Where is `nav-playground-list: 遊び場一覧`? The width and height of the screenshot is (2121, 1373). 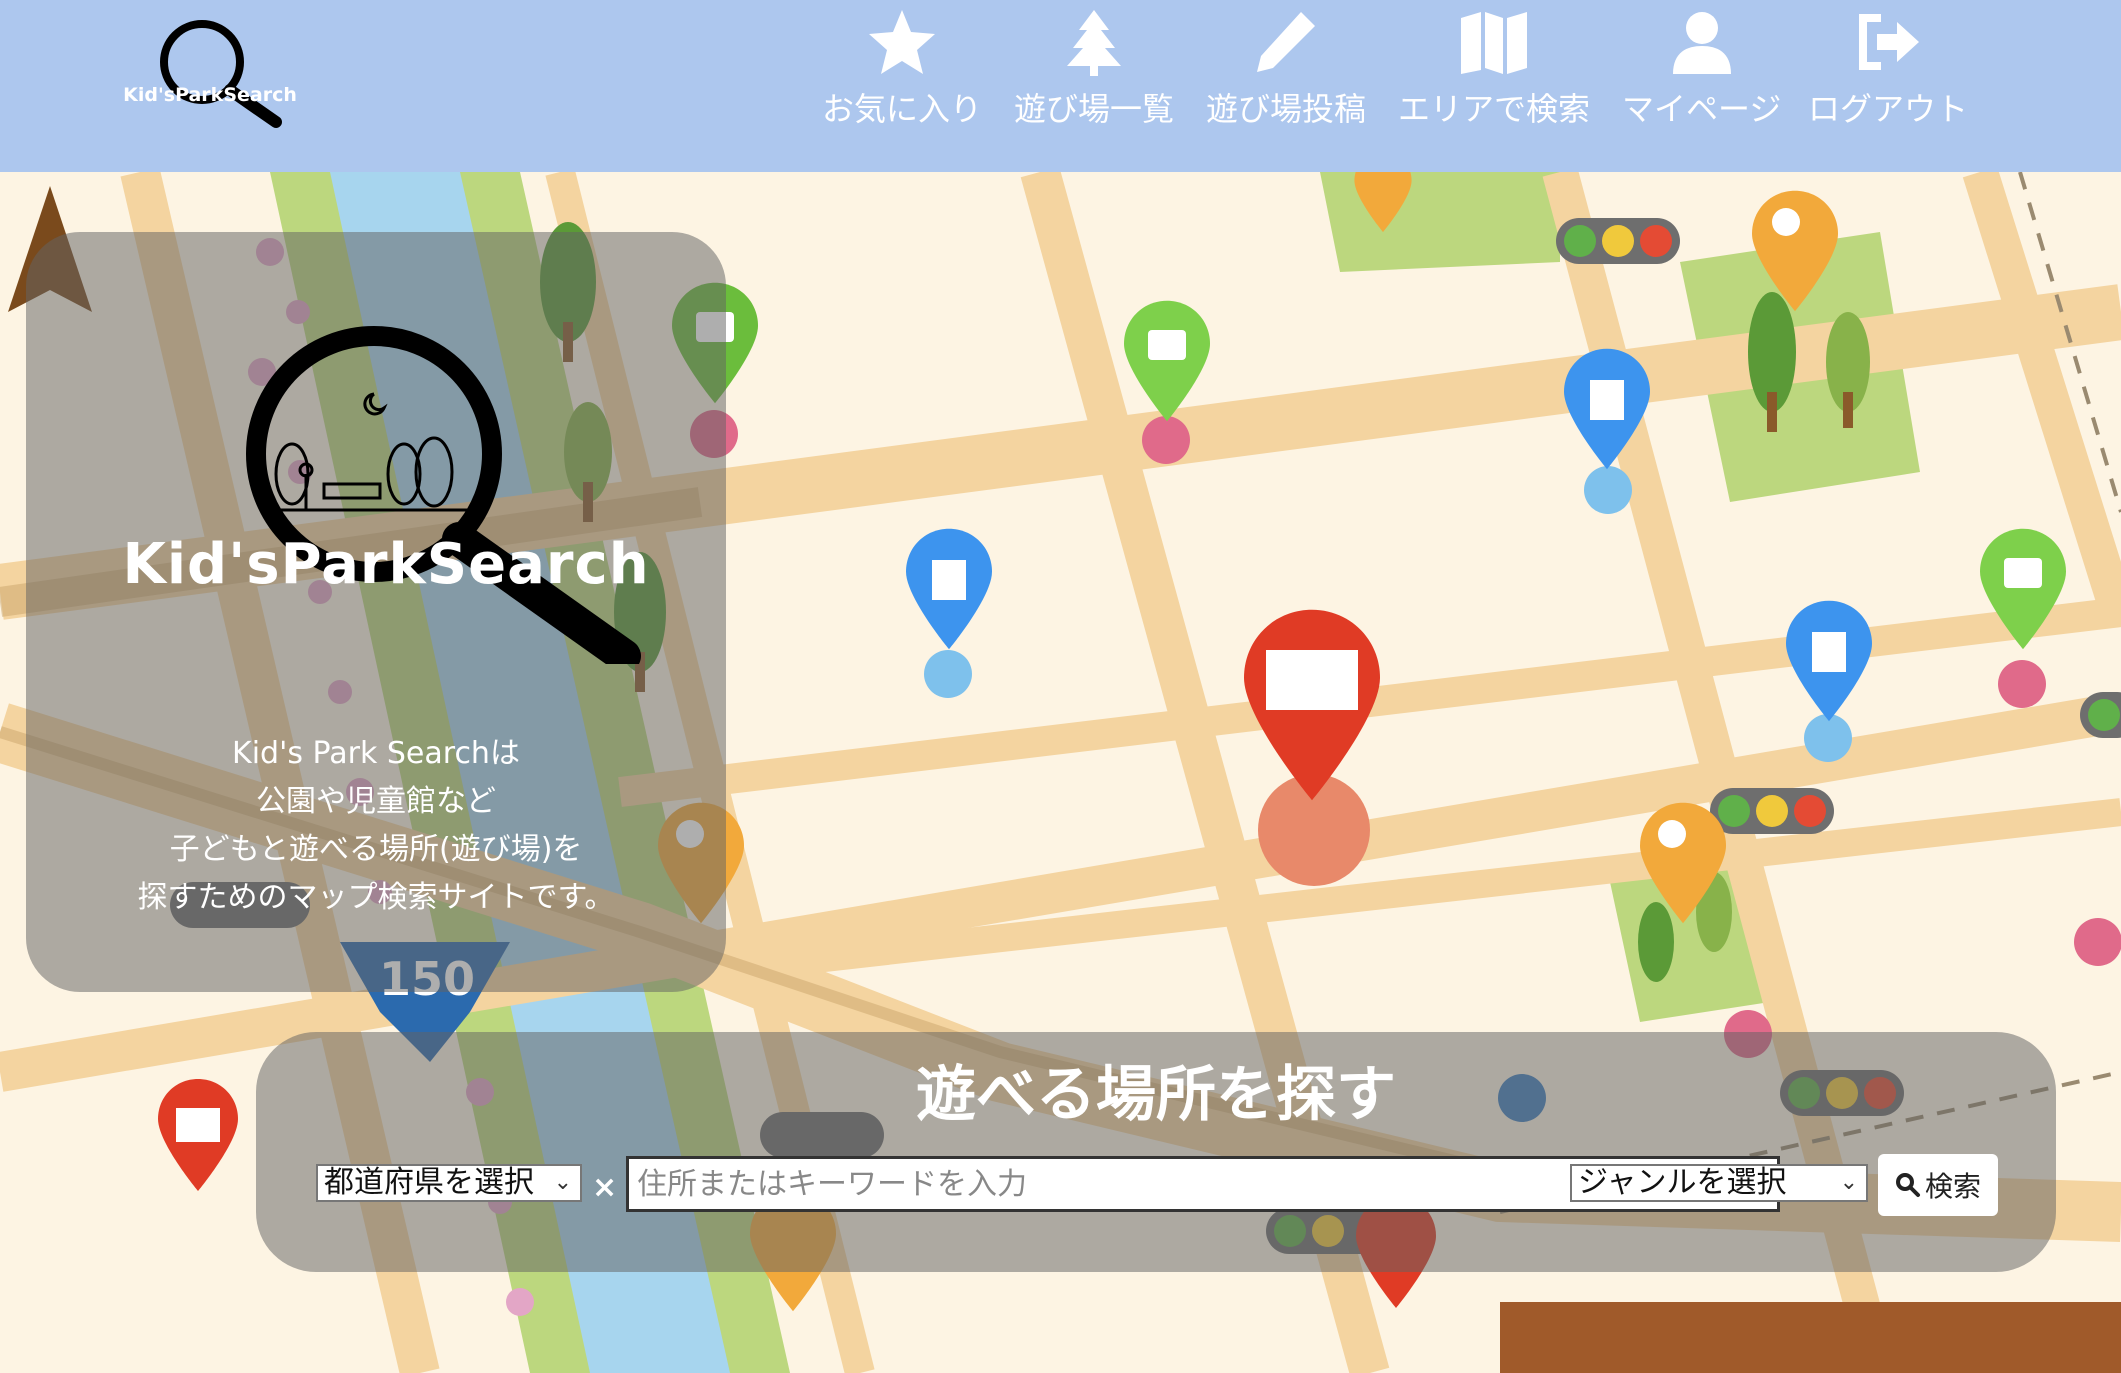 nav-playground-list: 遊び場一覧 is located at coordinates (1094, 69).